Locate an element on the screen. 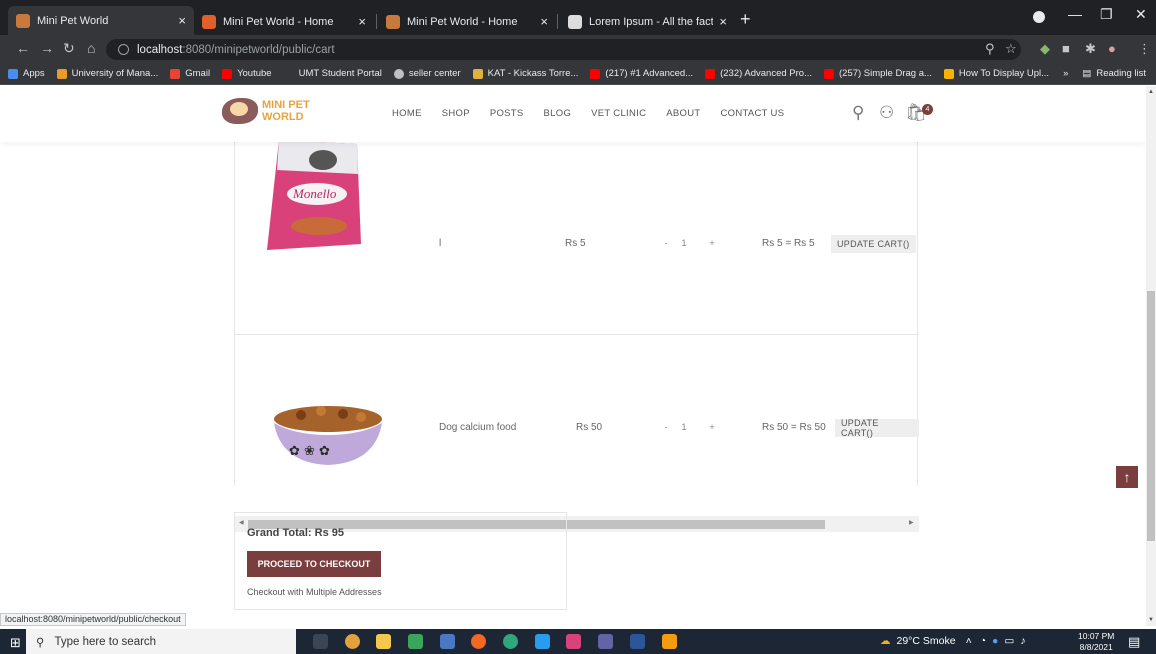 The image size is (1156, 654). scroll-right-arrow-icon: ▶ is located at coordinates (911, 522).